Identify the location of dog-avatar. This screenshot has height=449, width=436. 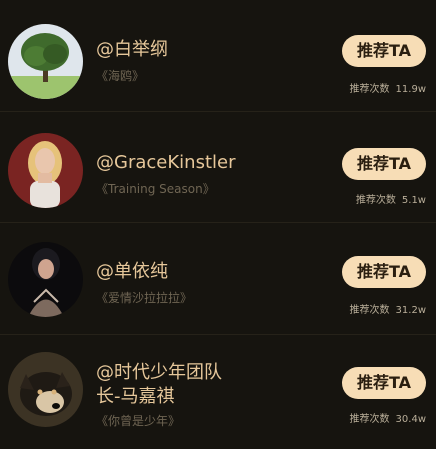
(45, 389).